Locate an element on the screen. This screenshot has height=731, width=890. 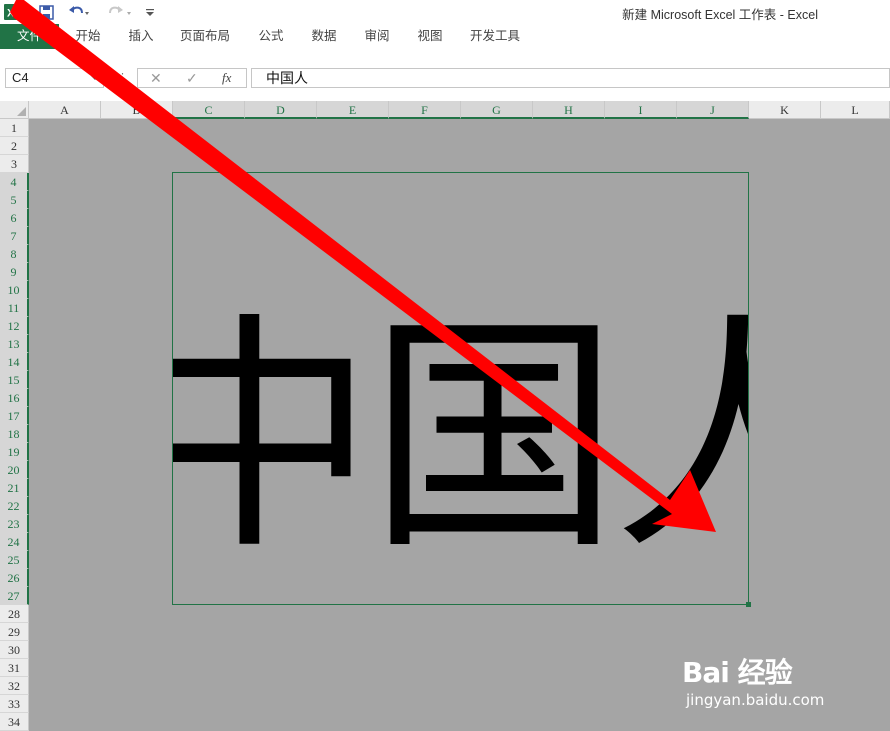
baidu-watermark: Bai 经验 jingyan.baidu.com is located at coordinates (767, 686).